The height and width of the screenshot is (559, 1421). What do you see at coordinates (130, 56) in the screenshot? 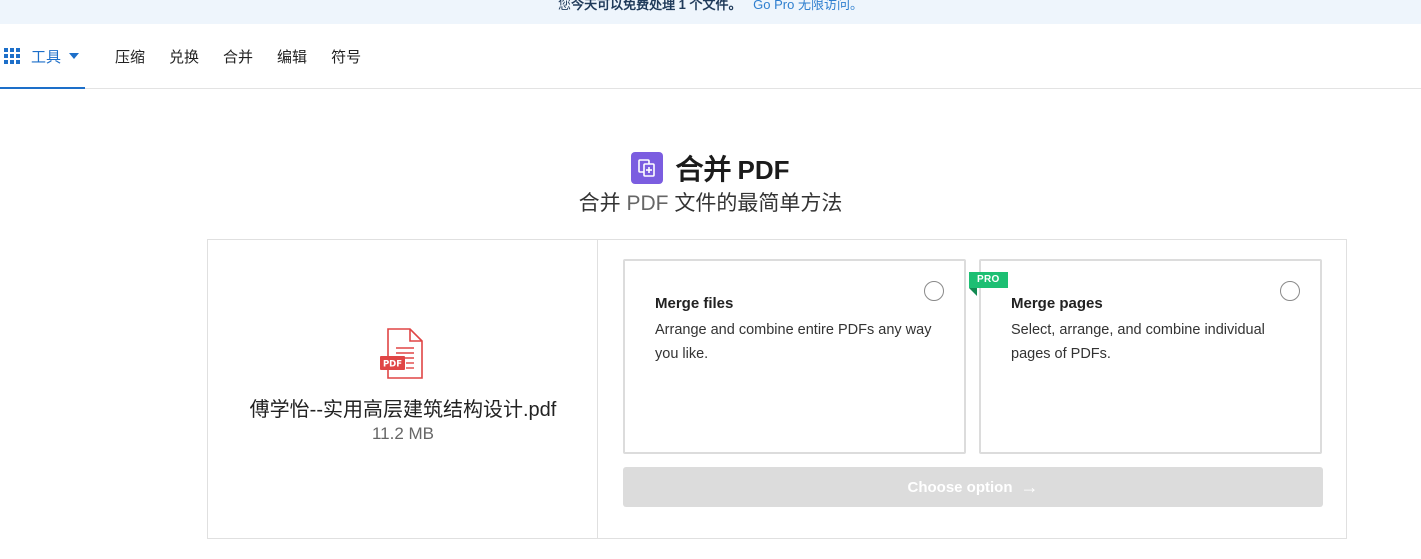
I see `nav-item-compress: 压缩` at bounding box center [130, 56].